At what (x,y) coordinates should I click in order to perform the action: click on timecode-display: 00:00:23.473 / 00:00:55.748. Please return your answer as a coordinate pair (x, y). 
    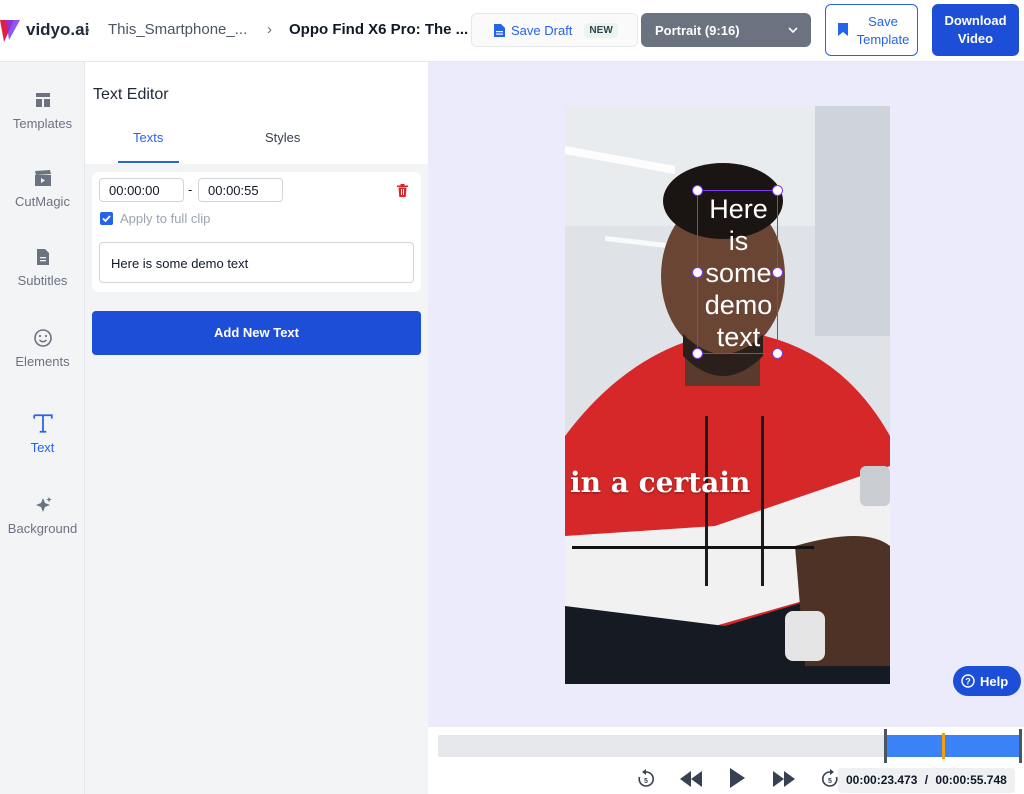
    Looking at the image, I should click on (926, 780).